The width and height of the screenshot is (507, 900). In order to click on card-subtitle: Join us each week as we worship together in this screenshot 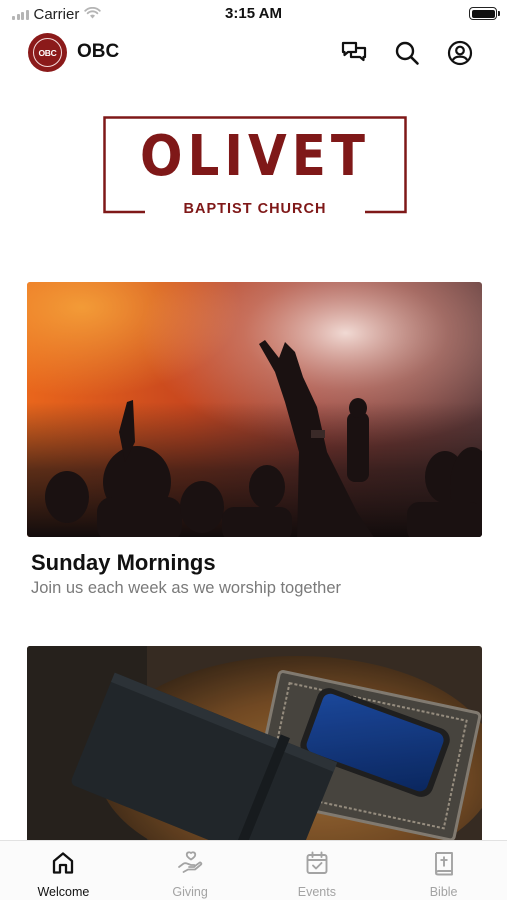, I will do `click(186, 588)`.